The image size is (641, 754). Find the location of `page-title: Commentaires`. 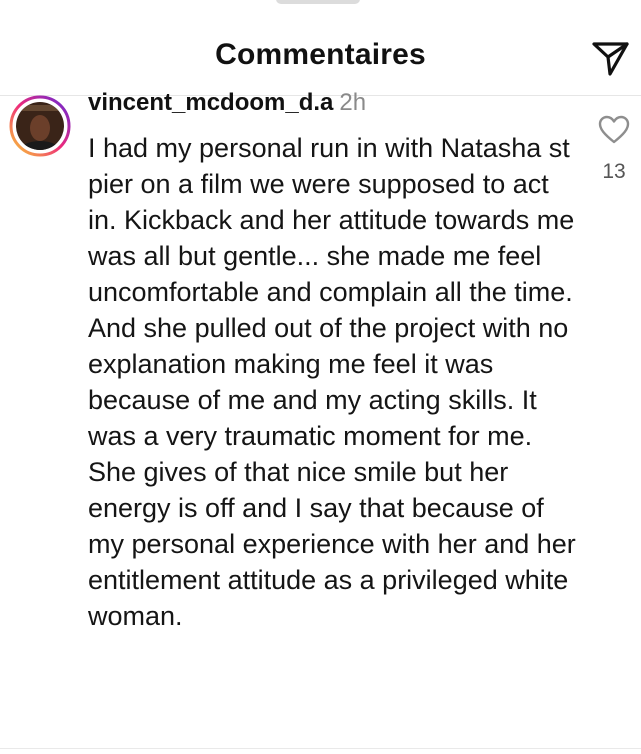

page-title: Commentaires is located at coordinates (320, 54).